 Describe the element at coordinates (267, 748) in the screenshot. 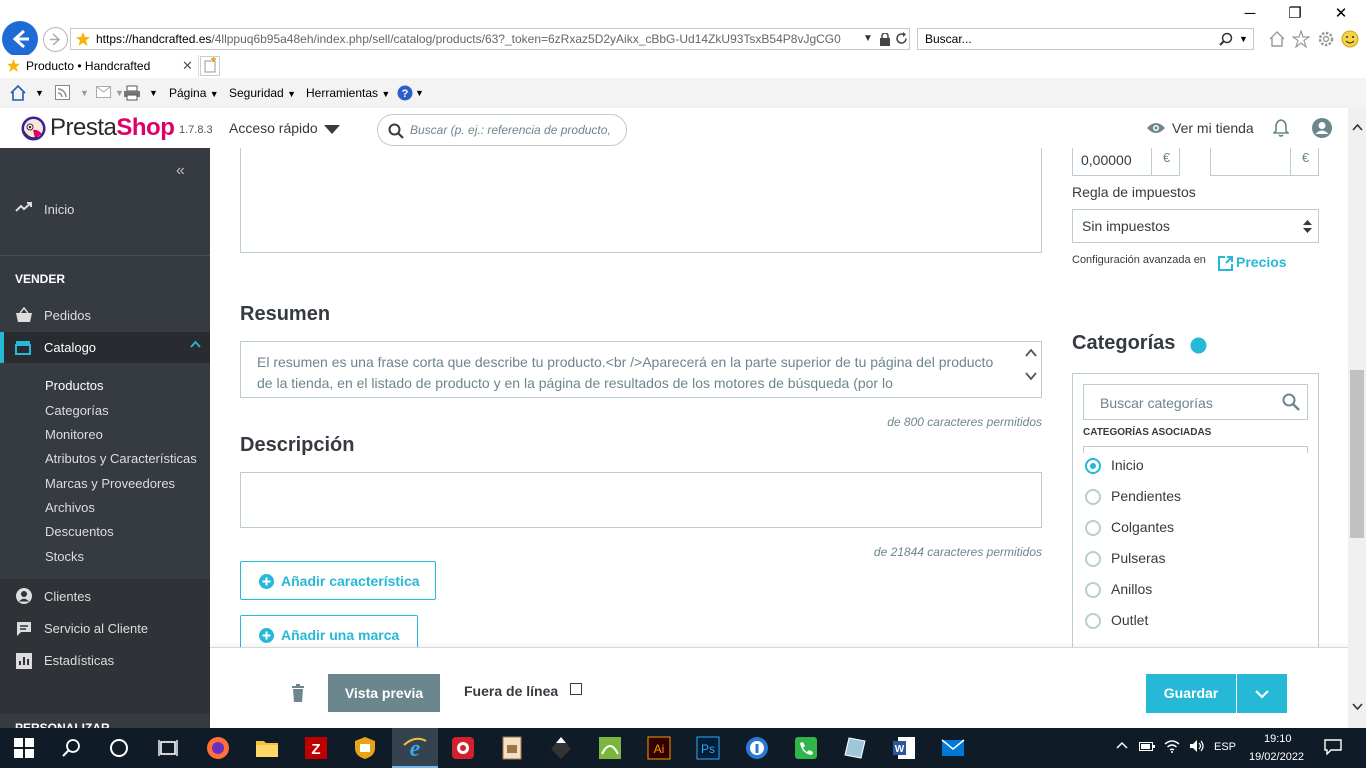

I see `file-explorer-icon` at that location.